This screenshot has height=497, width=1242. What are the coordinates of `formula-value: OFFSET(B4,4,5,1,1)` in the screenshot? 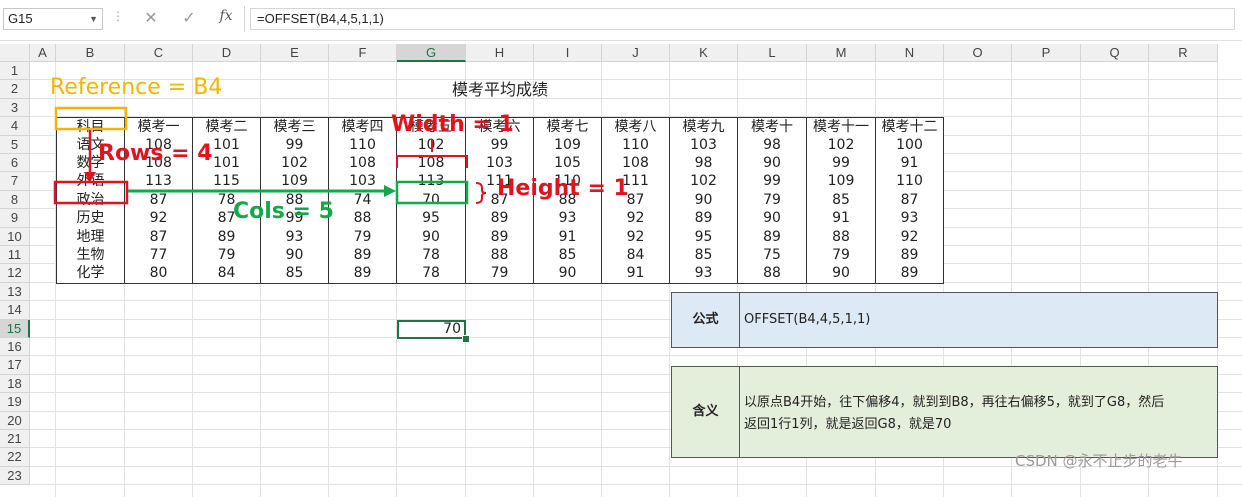 It's located at (807, 319).